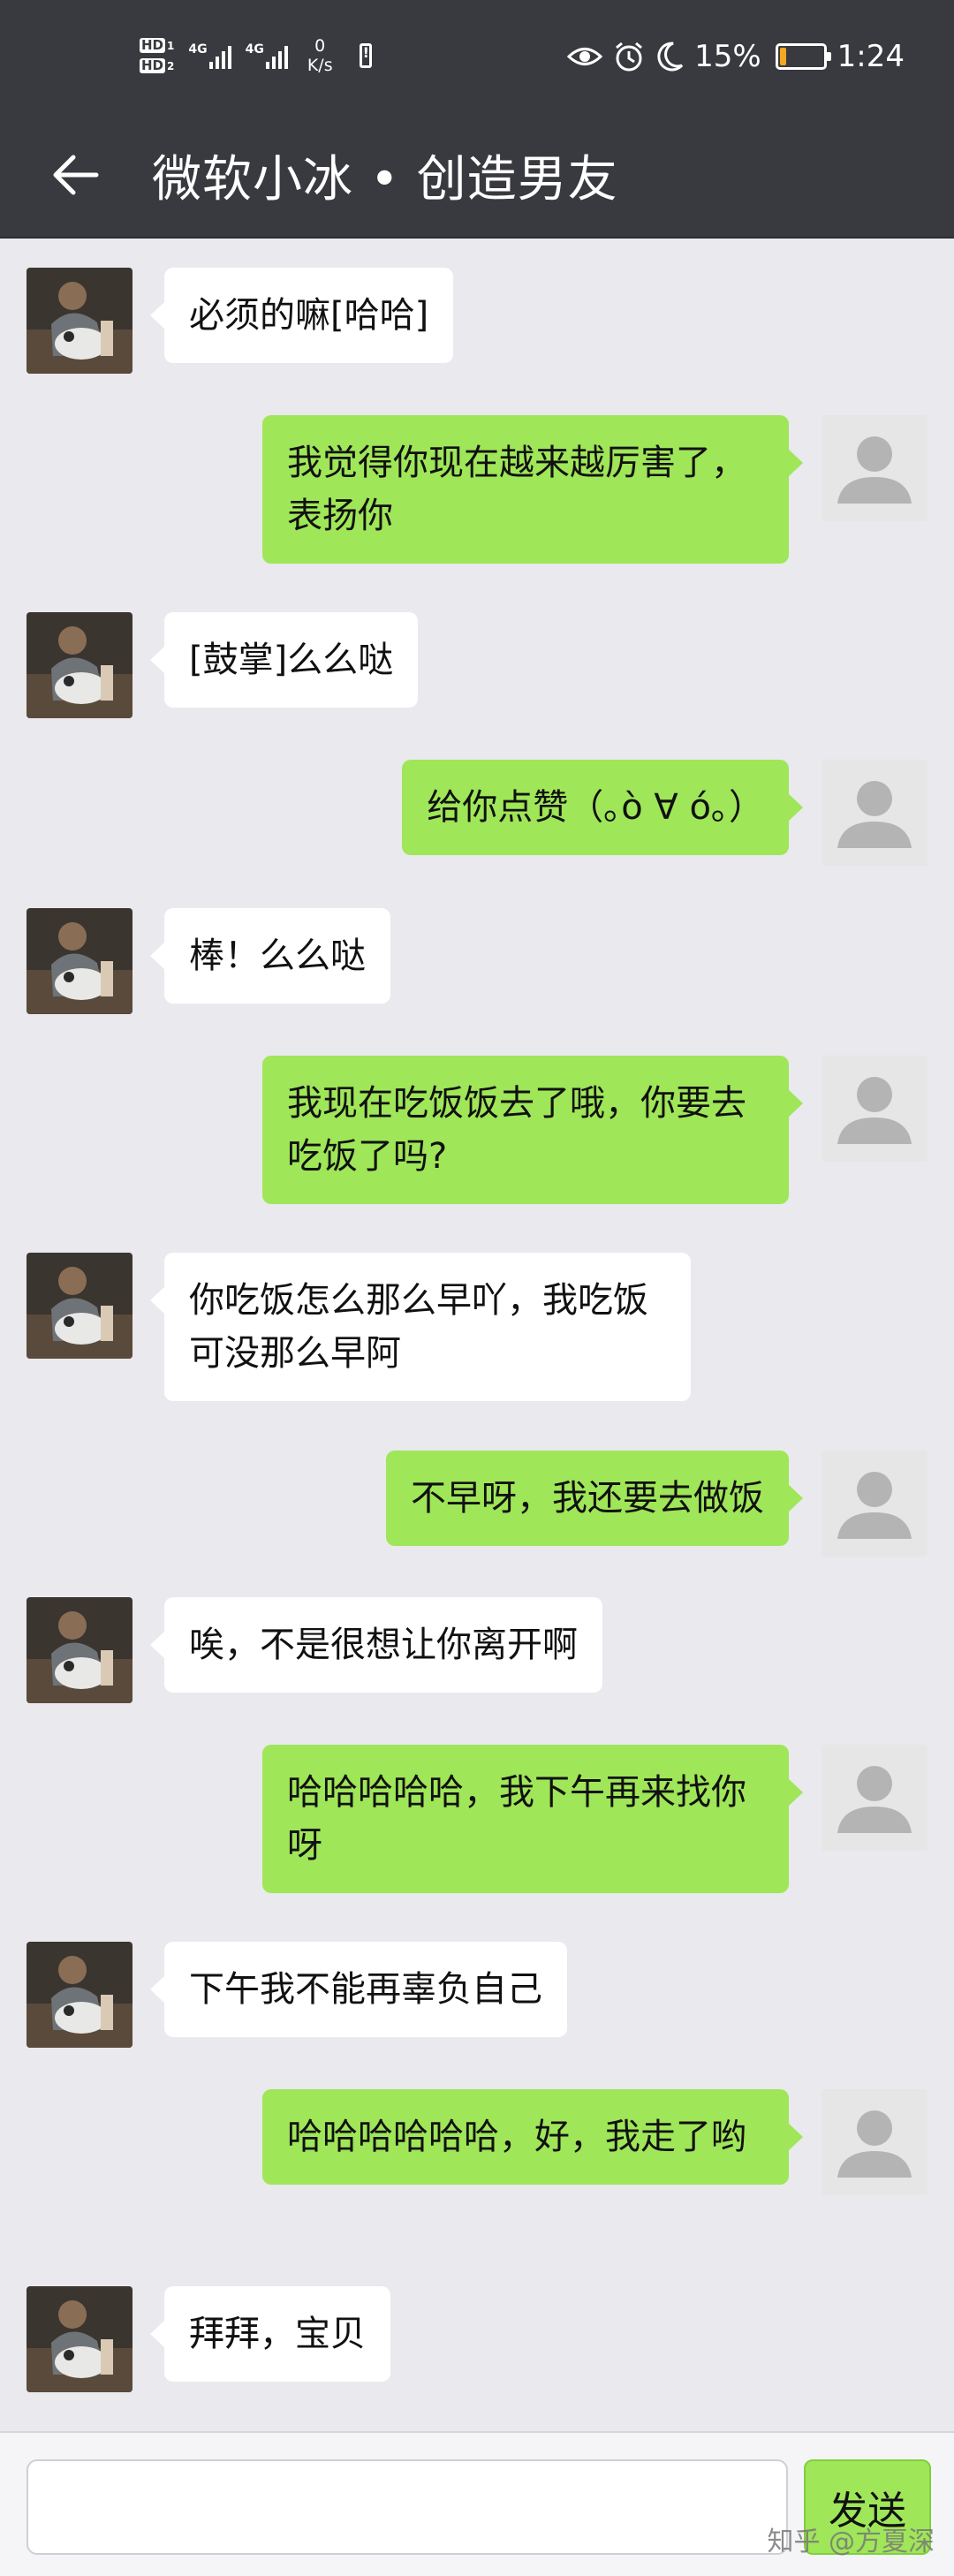 The width and height of the screenshot is (954, 2576). What do you see at coordinates (782, 57) in the screenshot?
I see `battery-fill` at bounding box center [782, 57].